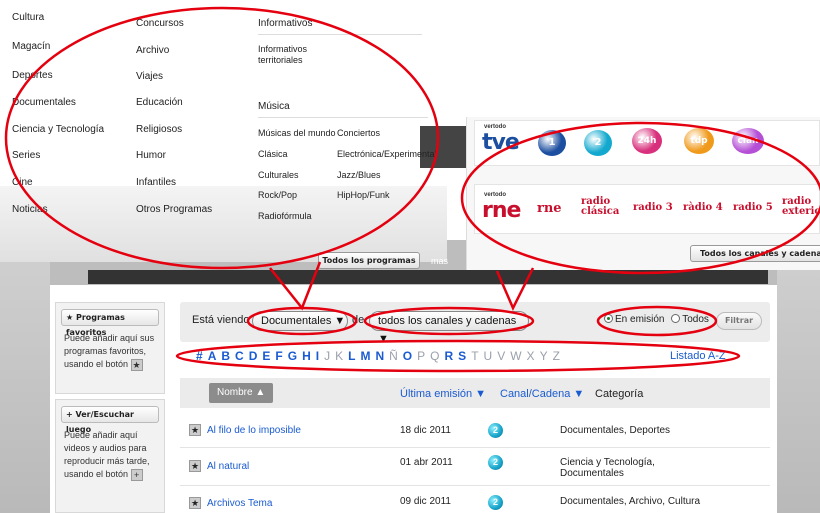  I want to click on program-title-link: Al filo de lo imposible, so click(254, 430).